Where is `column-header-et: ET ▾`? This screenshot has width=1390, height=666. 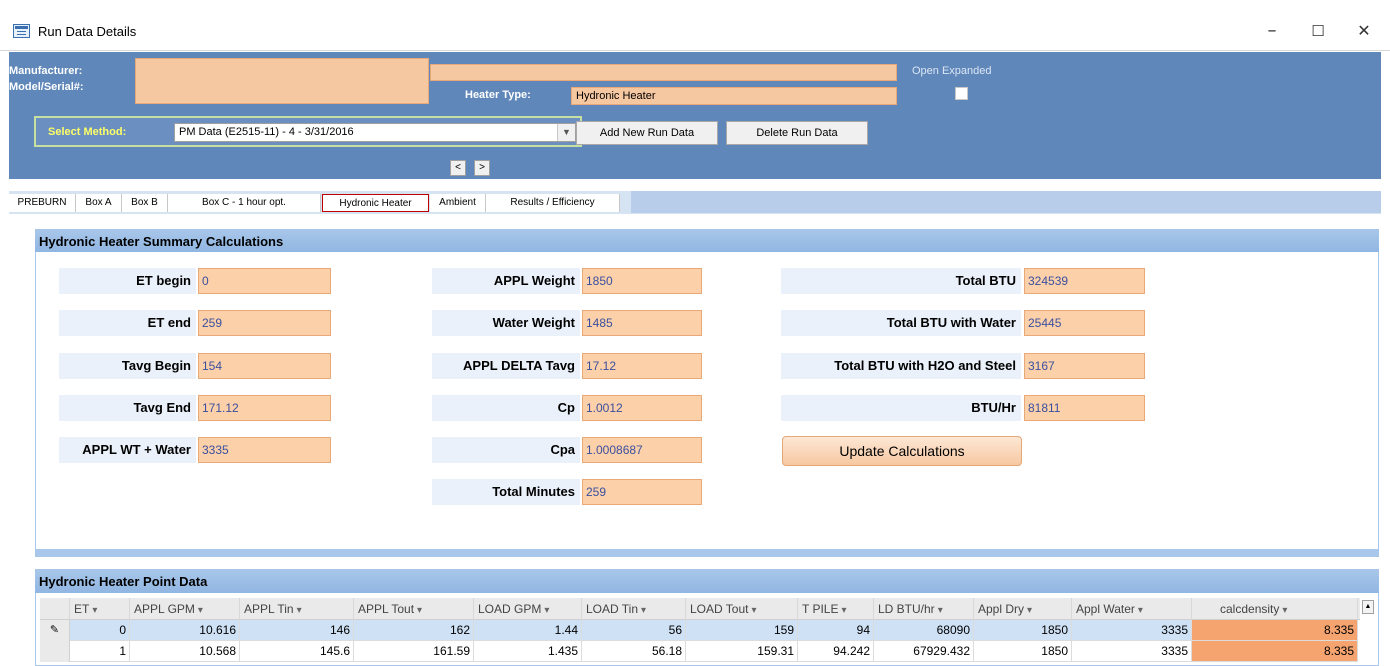
column-header-et: ET ▾ is located at coordinates (100, 609).